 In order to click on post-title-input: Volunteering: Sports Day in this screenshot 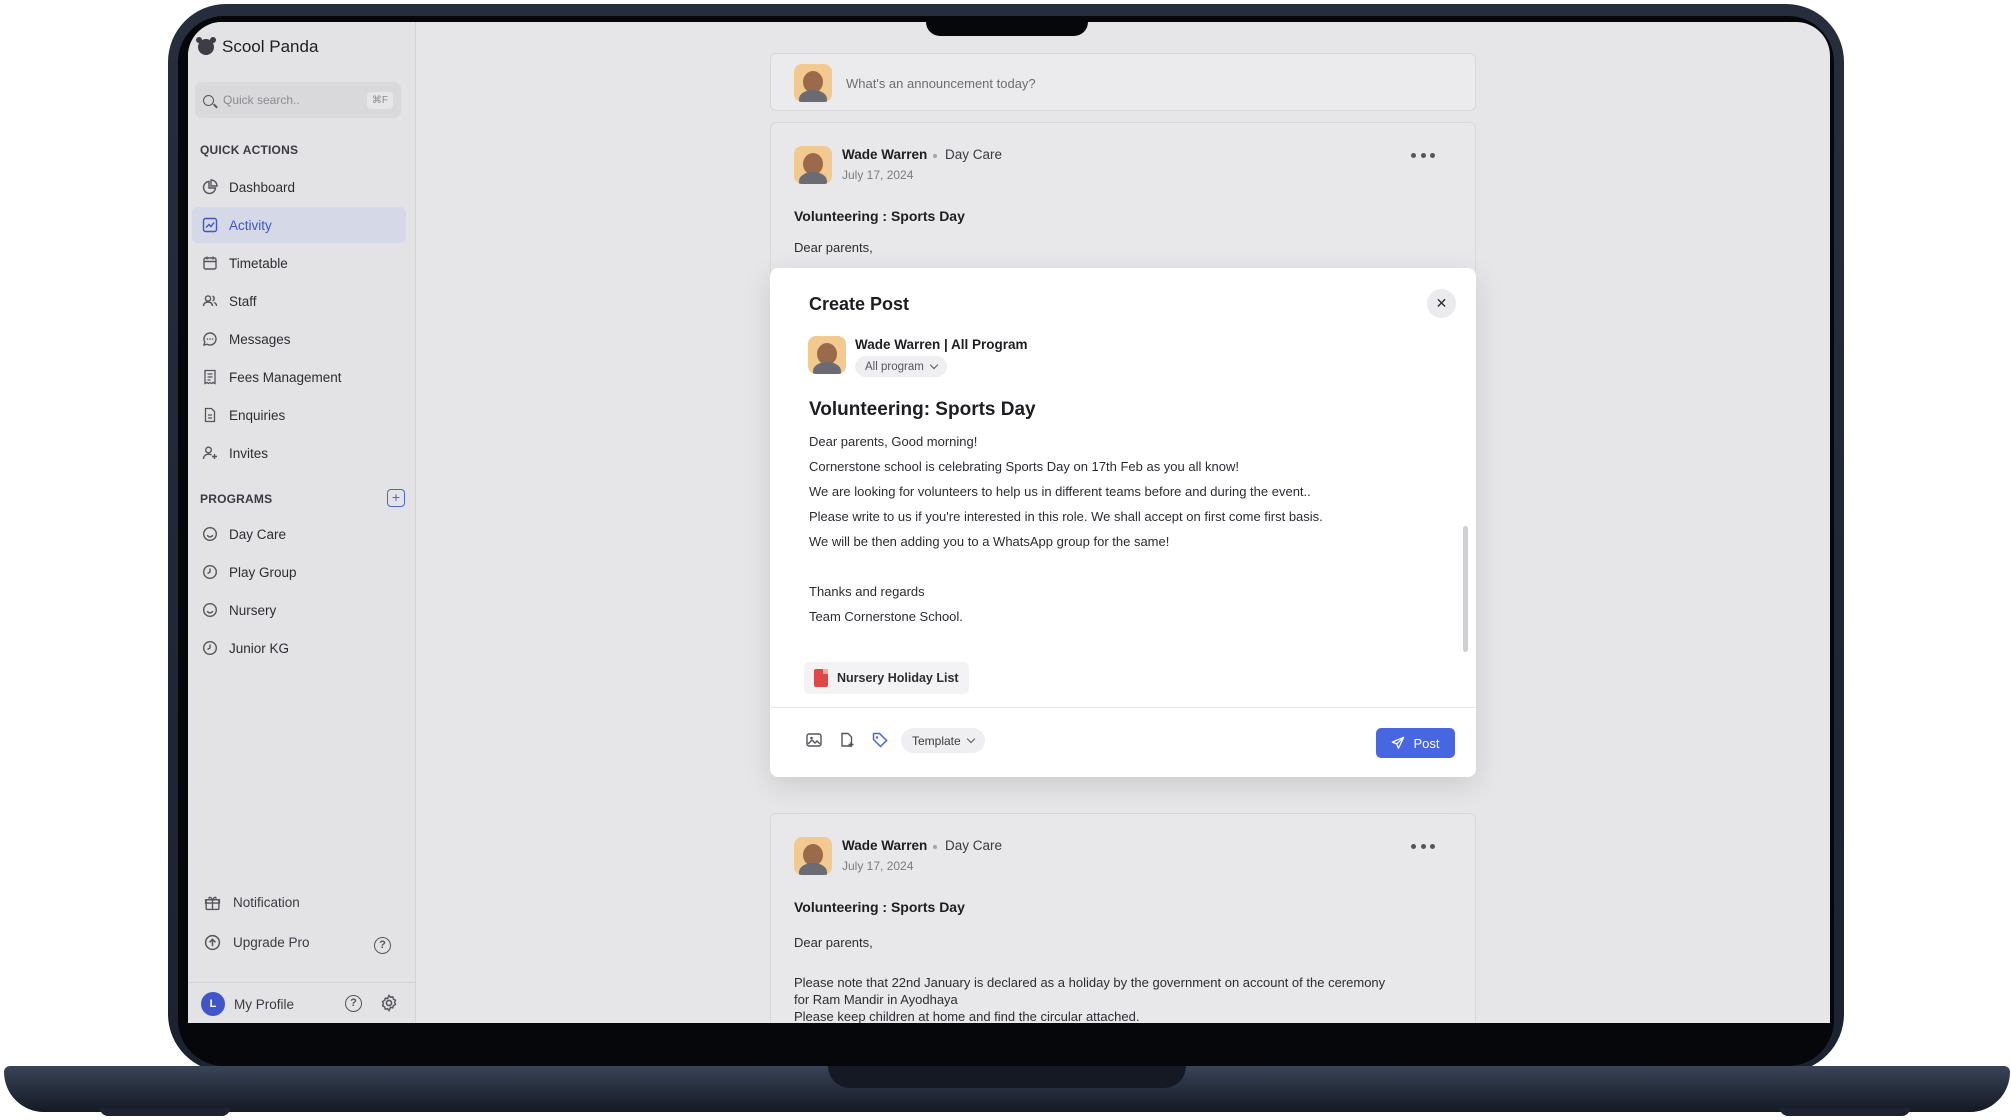, I will do `click(922, 410)`.